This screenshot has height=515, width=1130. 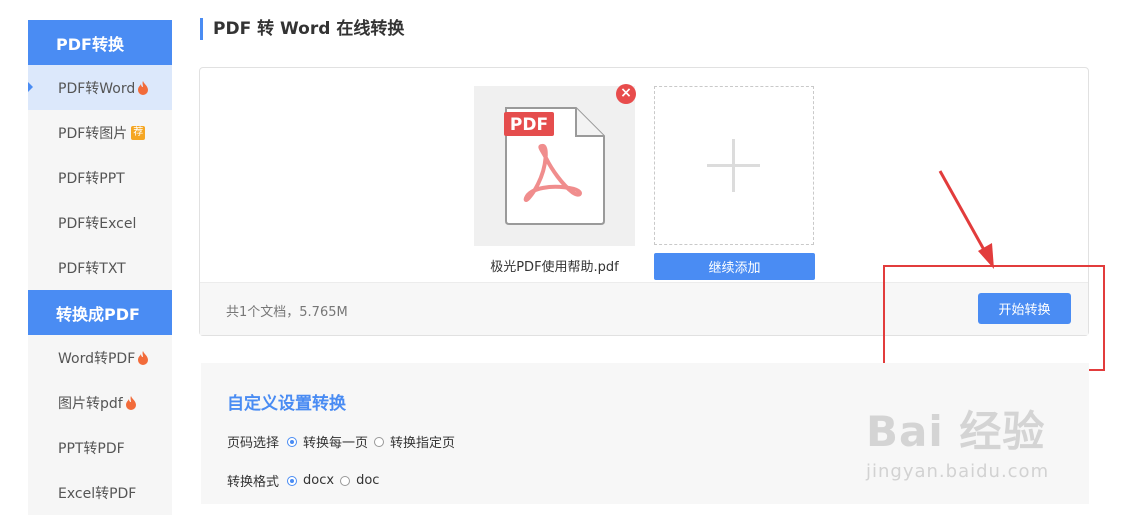 I want to click on sidebar-item-pdf-to-ppt: PDF转PPT, so click(x=100, y=177).